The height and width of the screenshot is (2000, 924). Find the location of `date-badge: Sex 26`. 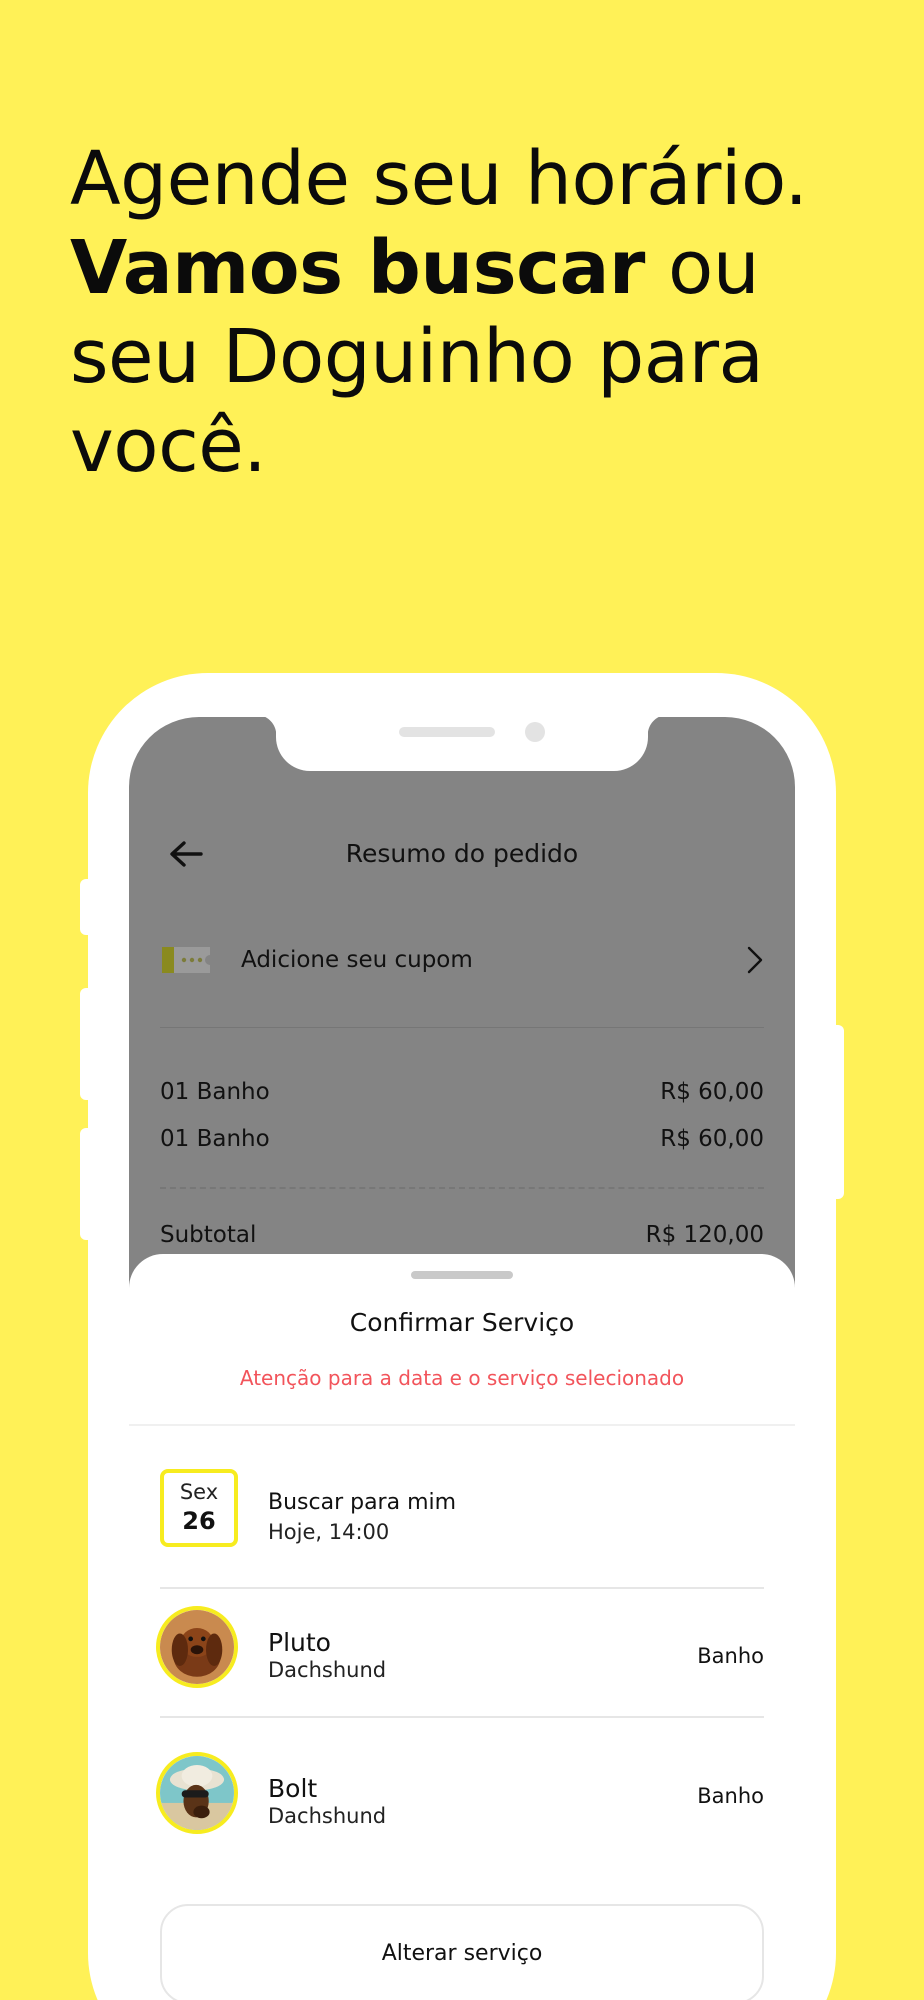

date-badge: Sex 26 is located at coordinates (199, 1508).